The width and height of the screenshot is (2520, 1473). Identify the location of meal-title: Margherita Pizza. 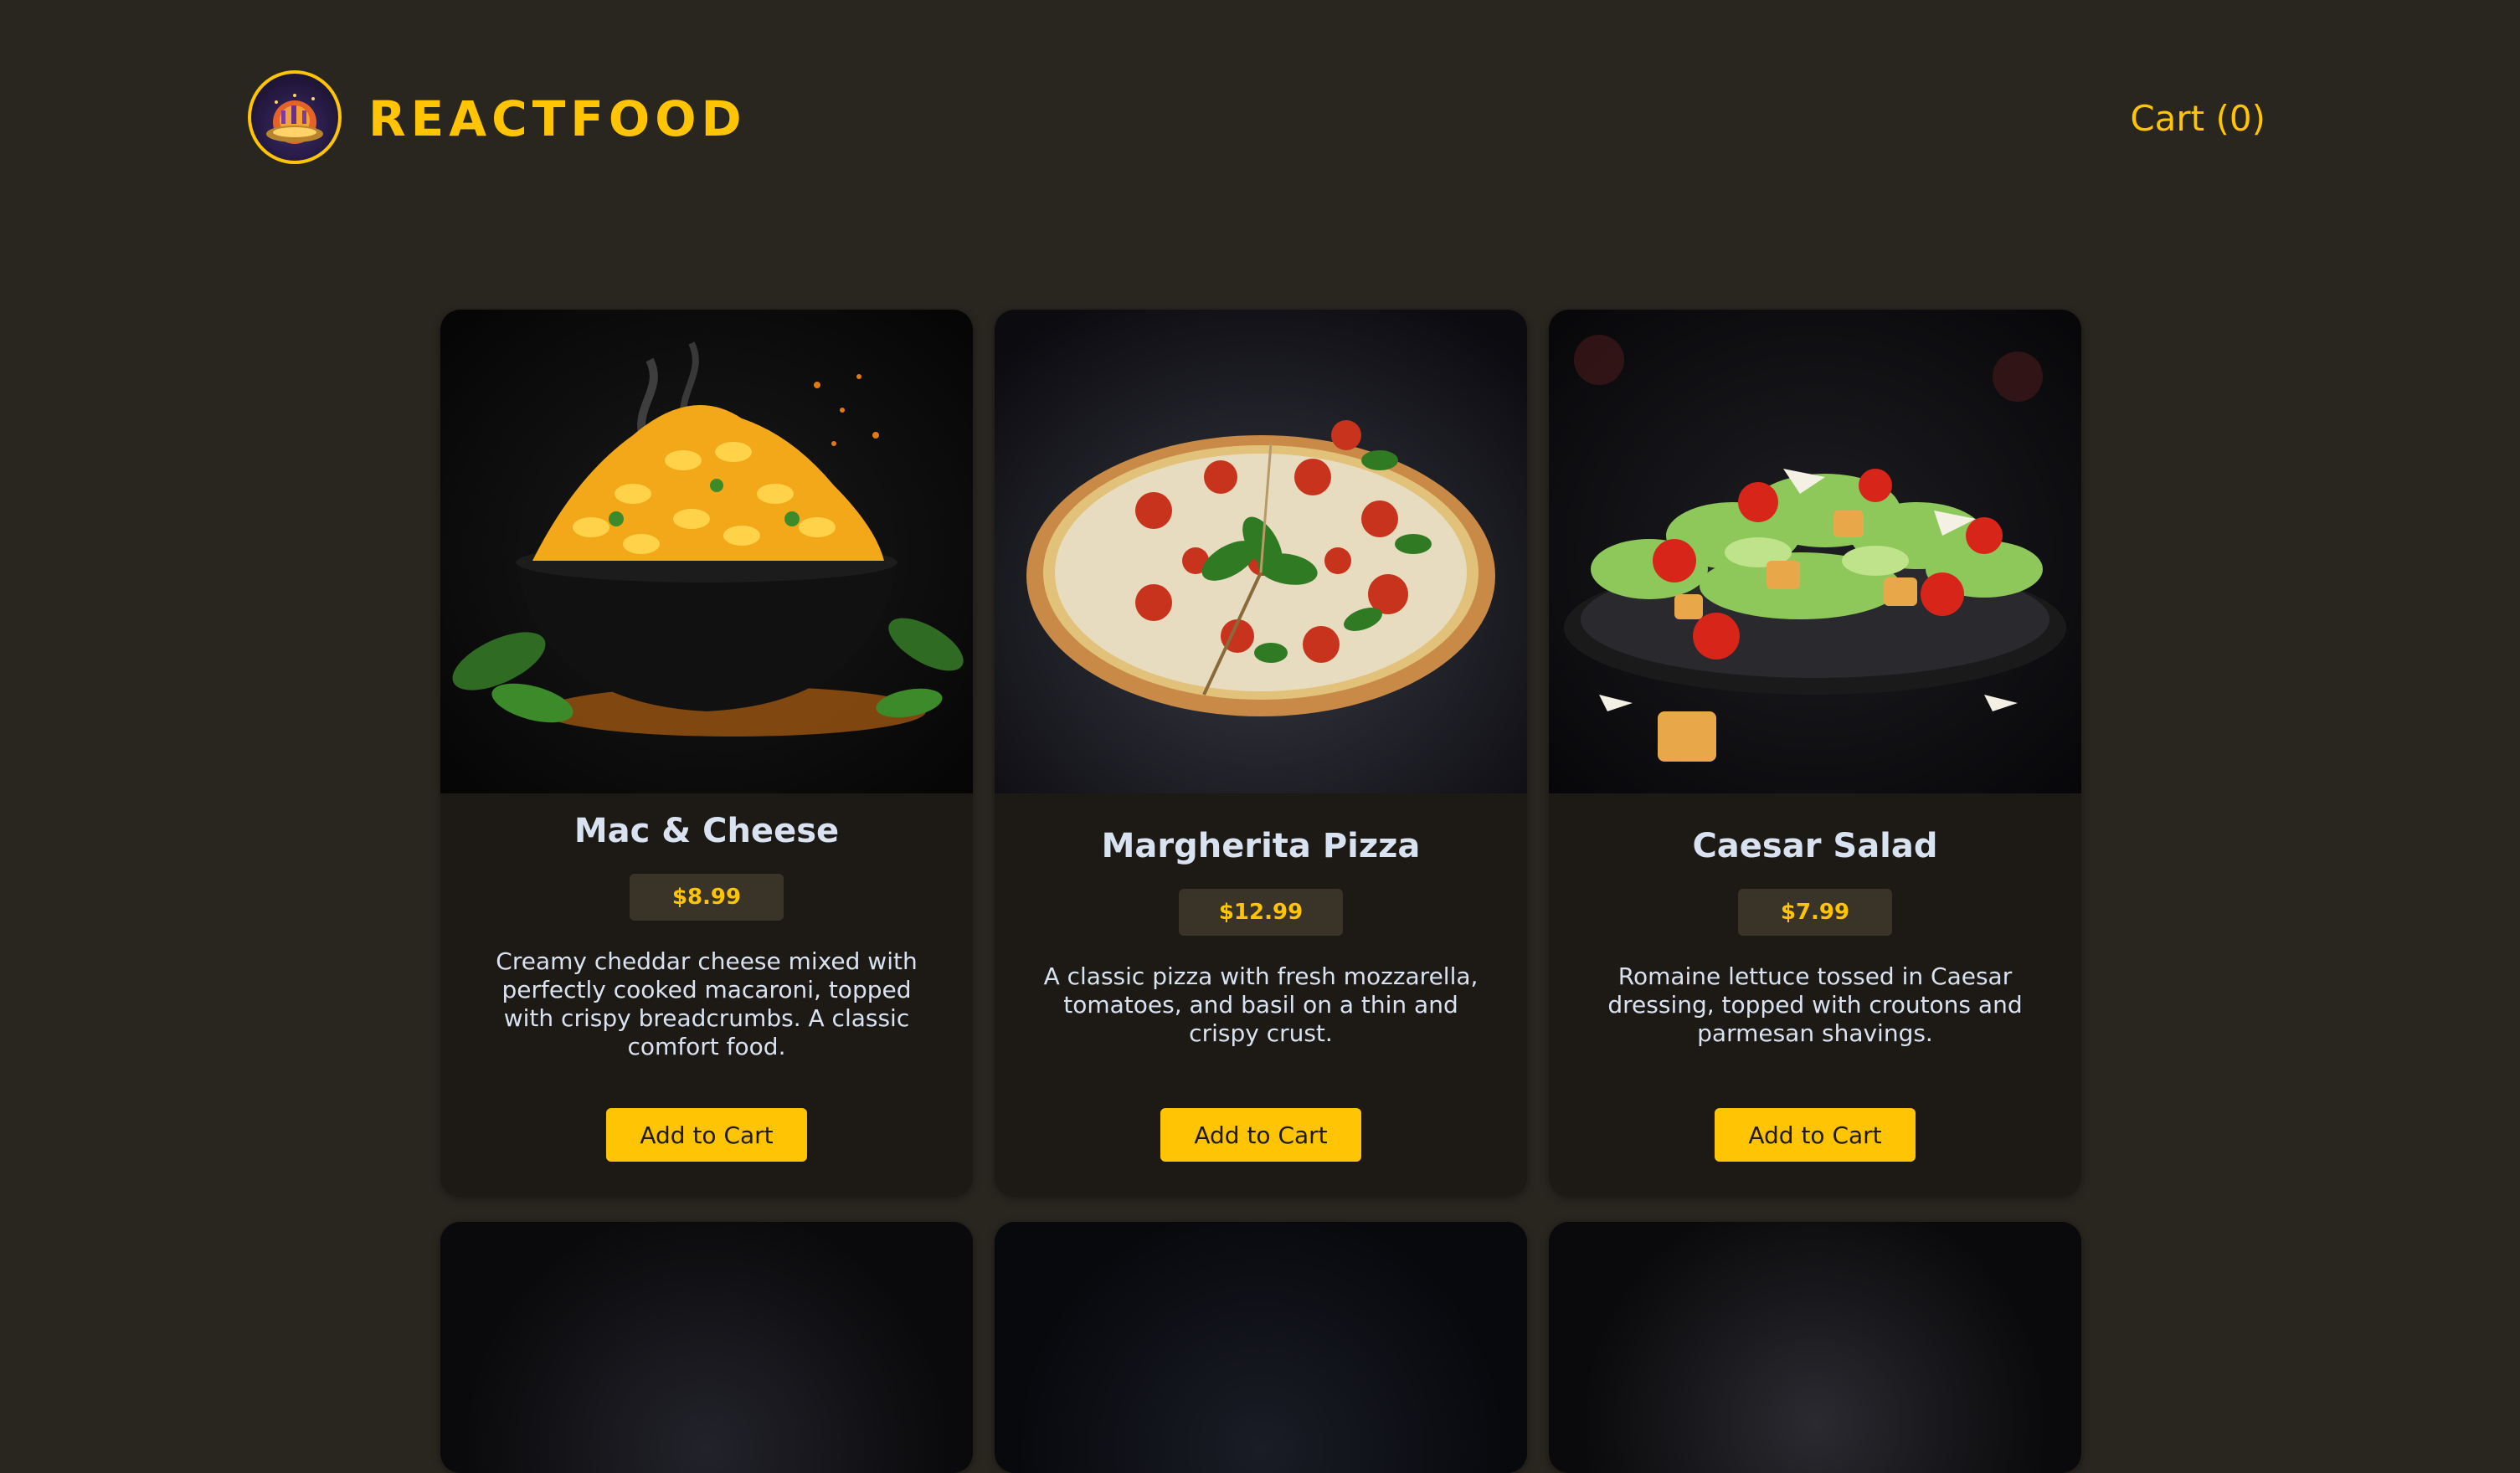
(1261, 846).